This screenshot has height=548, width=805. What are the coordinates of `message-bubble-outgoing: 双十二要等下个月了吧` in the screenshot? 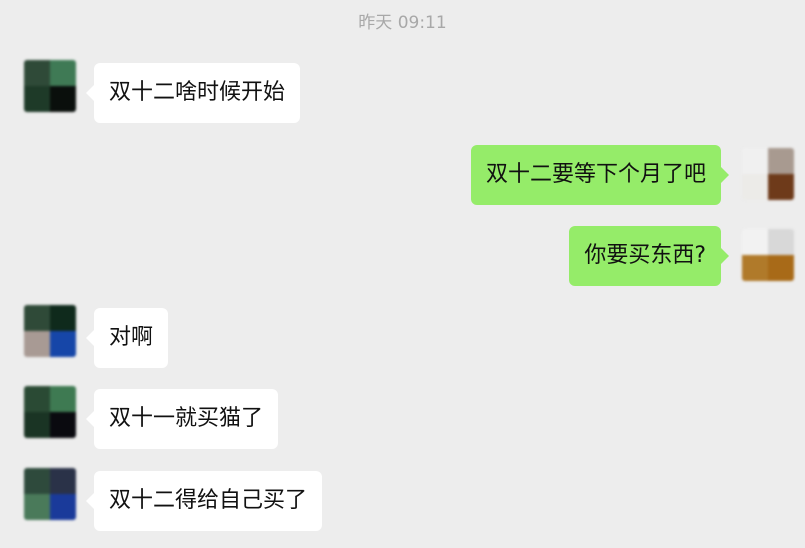 It's located at (600, 175).